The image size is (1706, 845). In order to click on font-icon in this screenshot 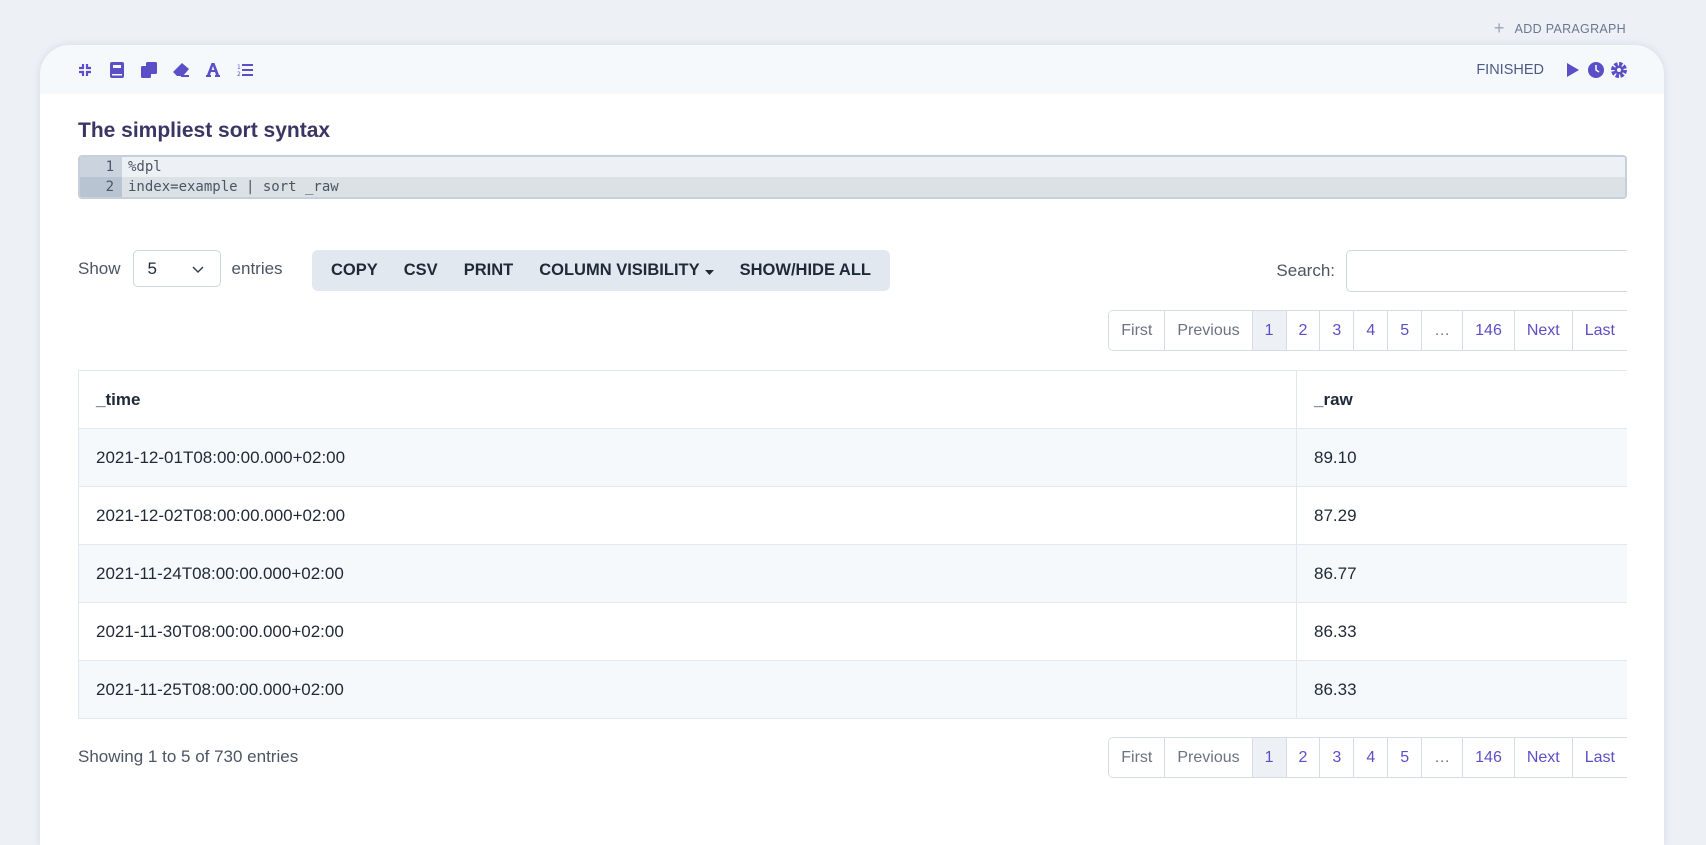, I will do `click(213, 70)`.